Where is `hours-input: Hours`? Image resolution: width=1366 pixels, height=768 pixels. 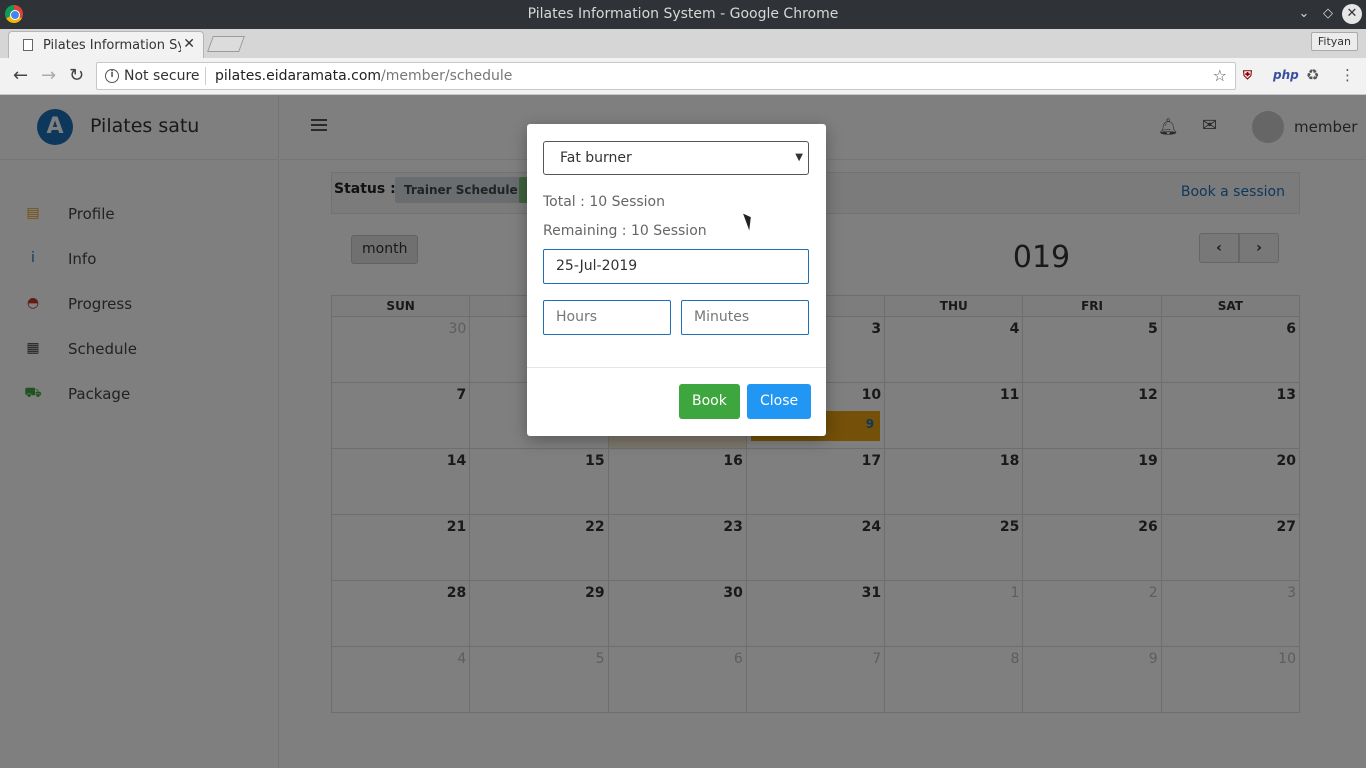
hours-input: Hours is located at coordinates (607, 317).